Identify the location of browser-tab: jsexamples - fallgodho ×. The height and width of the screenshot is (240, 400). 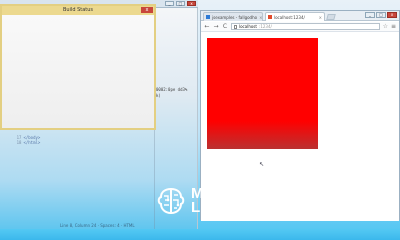
(233, 16).